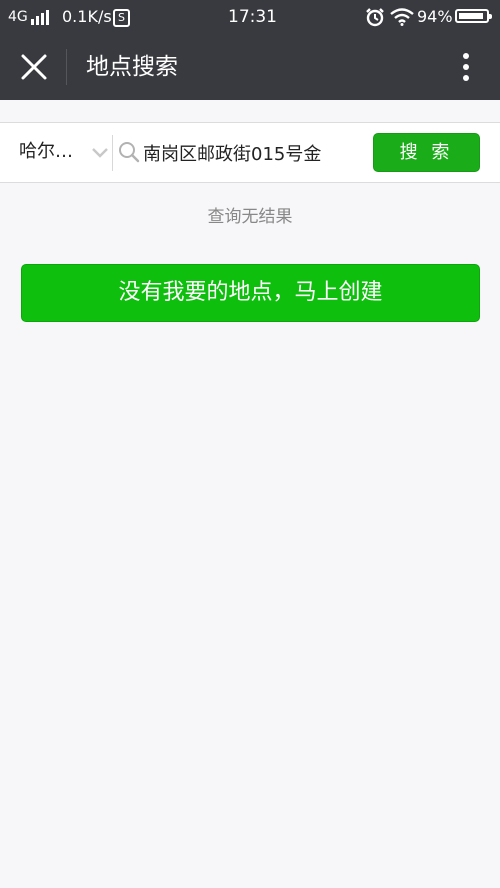 The height and width of the screenshot is (888, 500). I want to click on battery-icon, so click(473, 16).